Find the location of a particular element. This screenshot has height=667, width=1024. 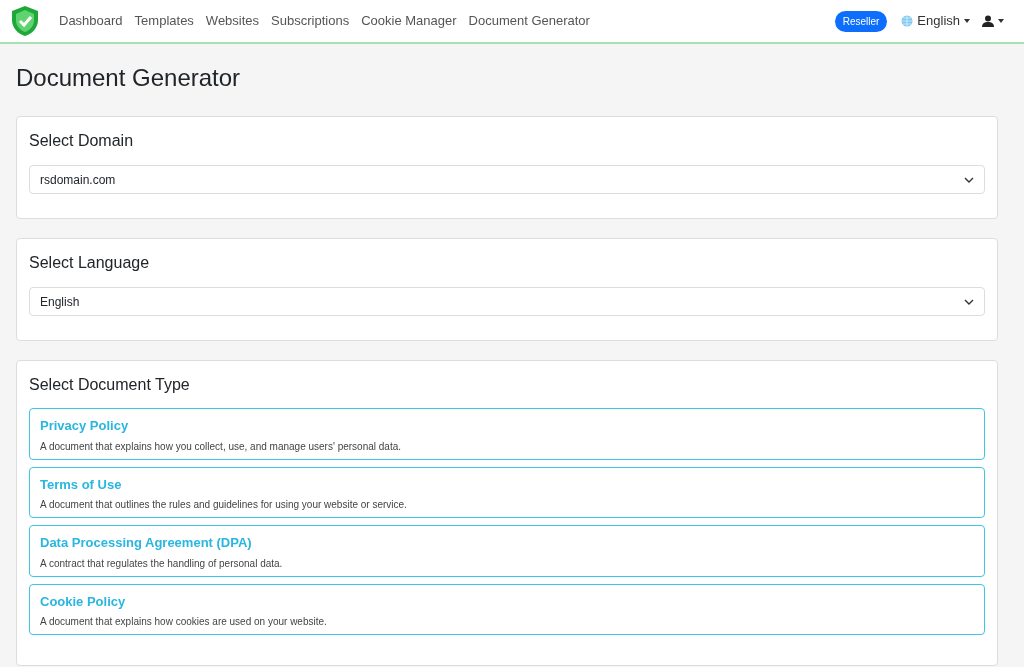

nav-link: Document Generator is located at coordinates (529, 21).